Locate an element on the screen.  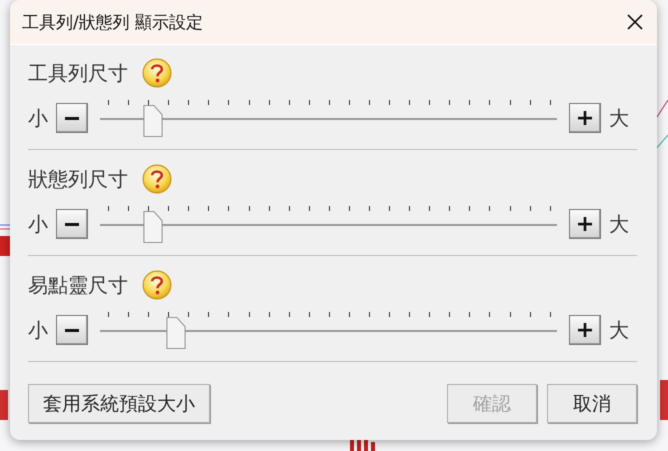
window-title: 工具列/狀態列 顯示設定 is located at coordinates (113, 23).